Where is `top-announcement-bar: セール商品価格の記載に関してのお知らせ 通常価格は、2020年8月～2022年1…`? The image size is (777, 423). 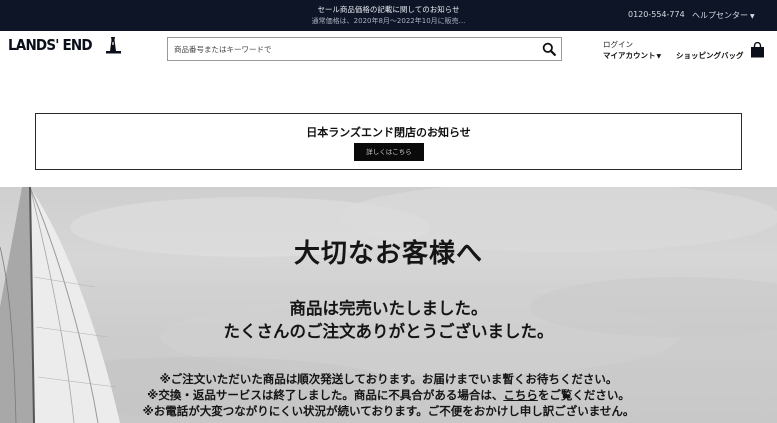 top-announcement-bar: セール商品価格の記載に関してのお知らせ 通常価格は、2020年8月～2022年1… is located at coordinates (388, 15).